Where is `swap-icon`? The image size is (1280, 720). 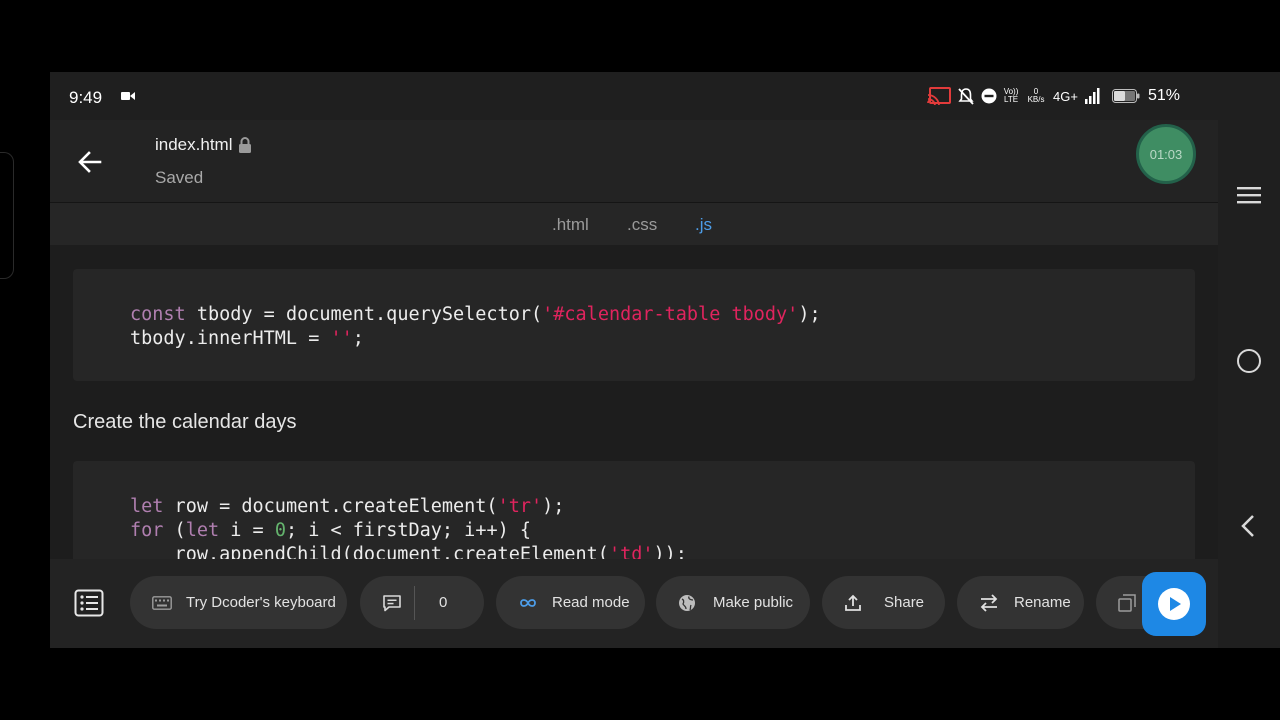 swap-icon is located at coordinates (989, 602).